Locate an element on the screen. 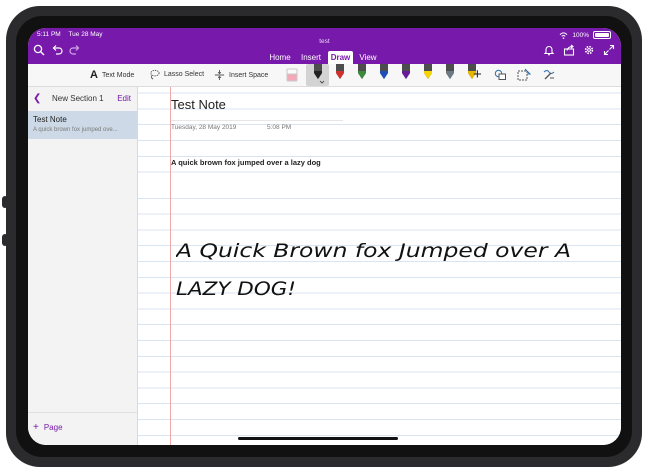 This screenshot has width=650, height=474. insert-space-button: Insert Space is located at coordinates (241, 75).